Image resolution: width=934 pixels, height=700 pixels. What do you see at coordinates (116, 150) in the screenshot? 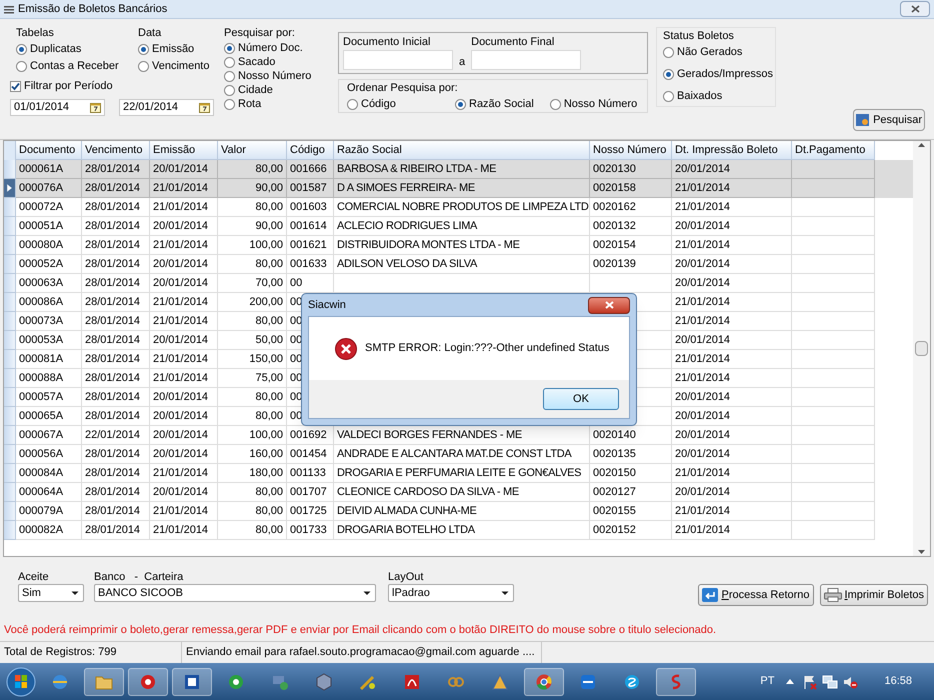
I see `column-header: Vencimento` at bounding box center [116, 150].